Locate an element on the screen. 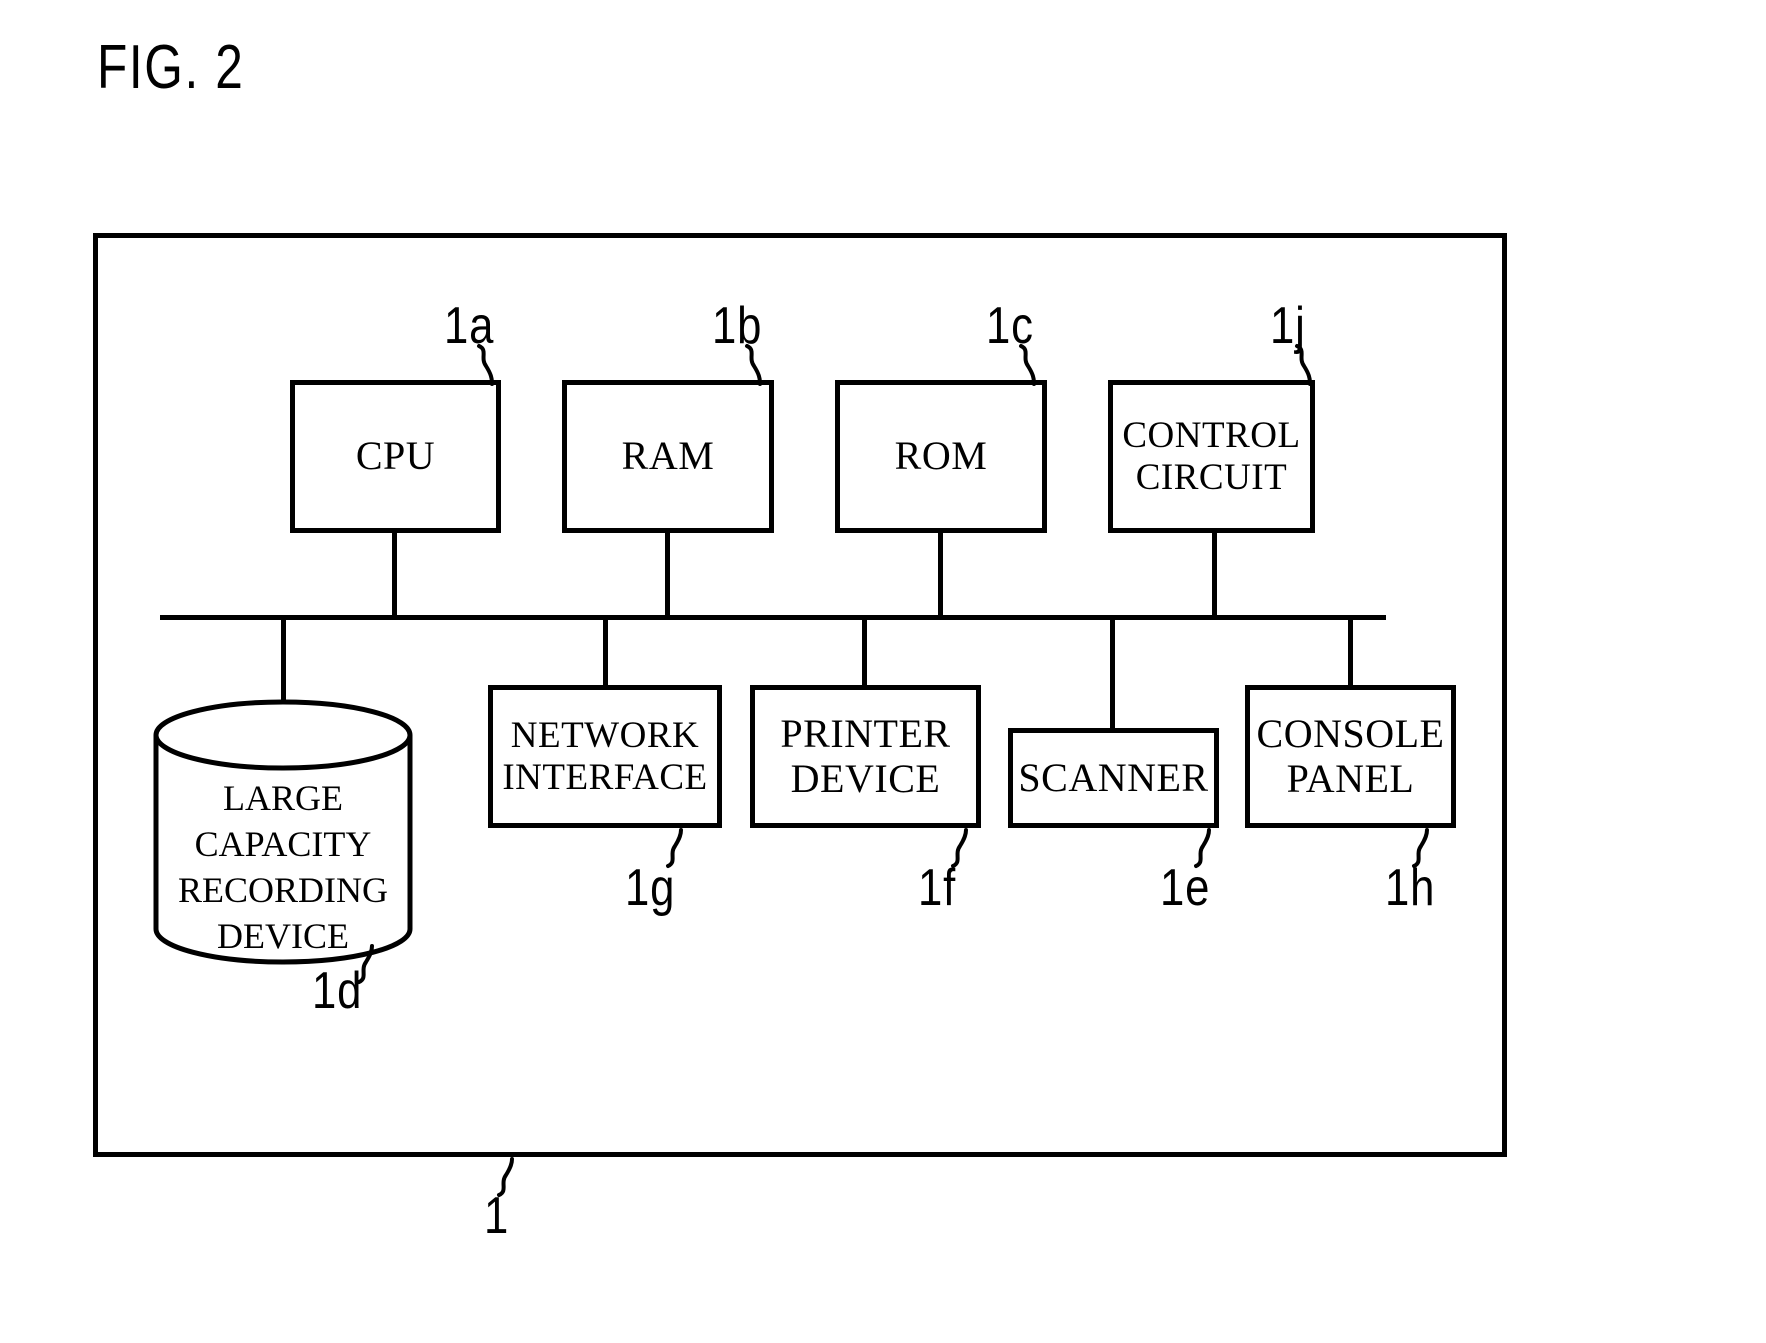 Image resolution: width=1766 pixels, height=1343 pixels. component-box-rom: ROM is located at coordinates (941, 456).